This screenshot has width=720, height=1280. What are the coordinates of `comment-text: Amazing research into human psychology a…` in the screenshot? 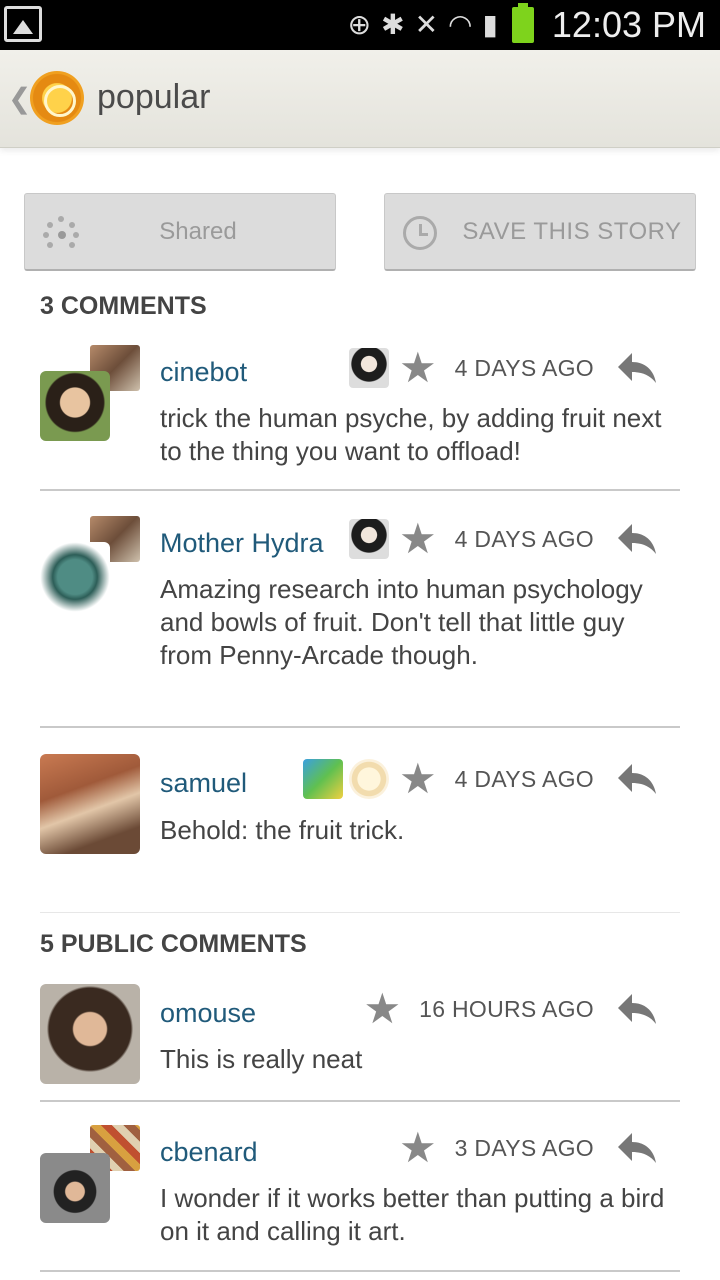 It's located at (401, 622).